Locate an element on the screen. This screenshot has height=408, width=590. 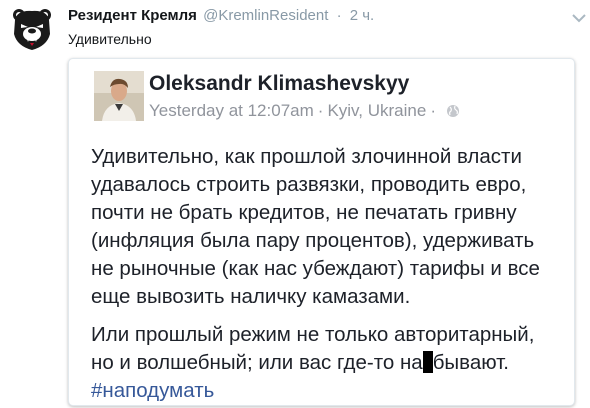
tweet-timestamp: 2 ч. is located at coordinates (362, 15).